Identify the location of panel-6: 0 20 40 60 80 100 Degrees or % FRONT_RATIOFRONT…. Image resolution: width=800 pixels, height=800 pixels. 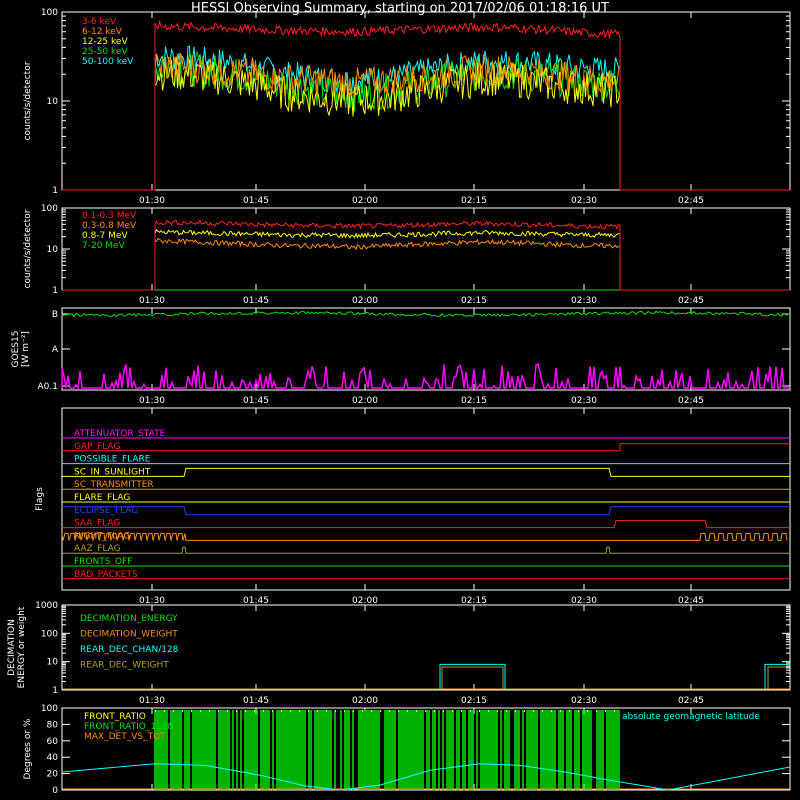
(407, 750).